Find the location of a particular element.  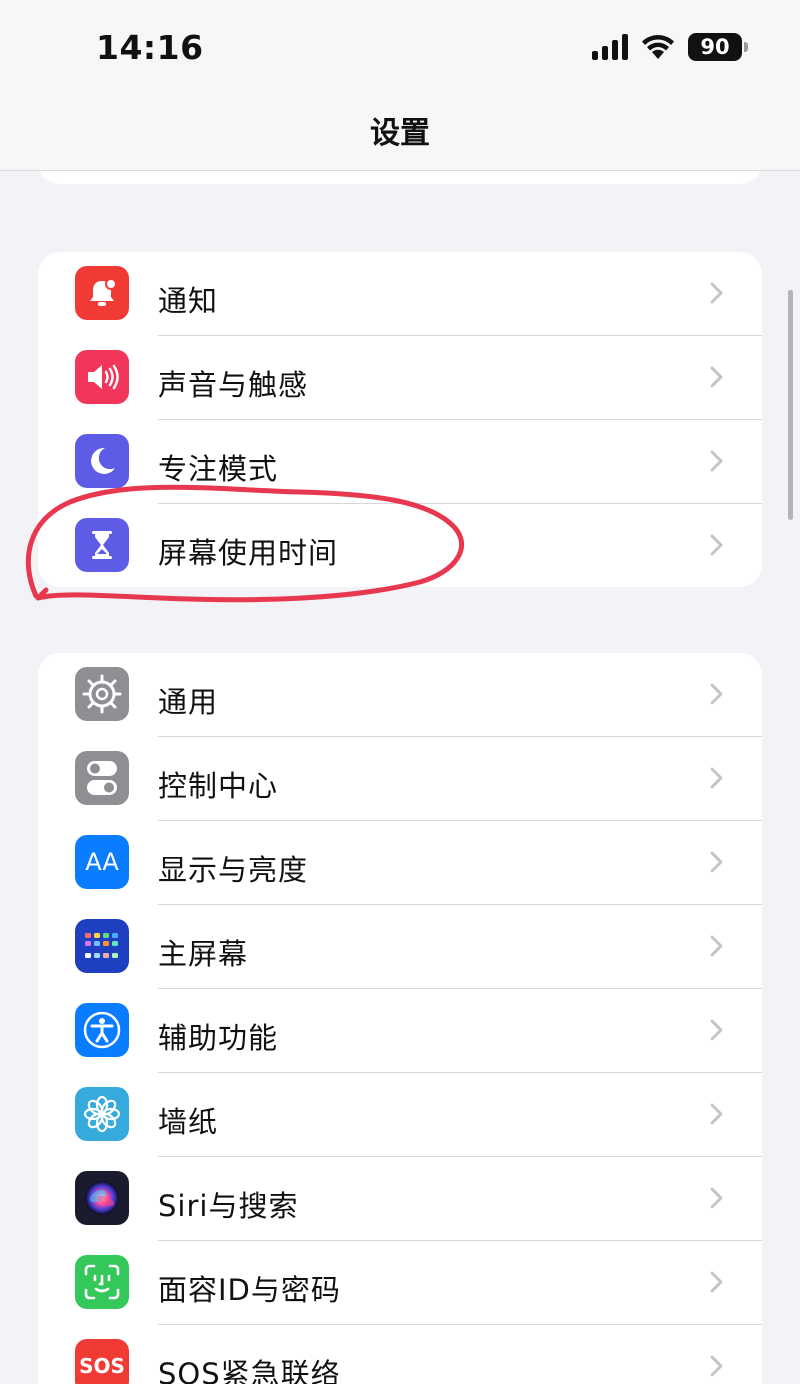

notification-bell-icon is located at coordinates (102, 293).